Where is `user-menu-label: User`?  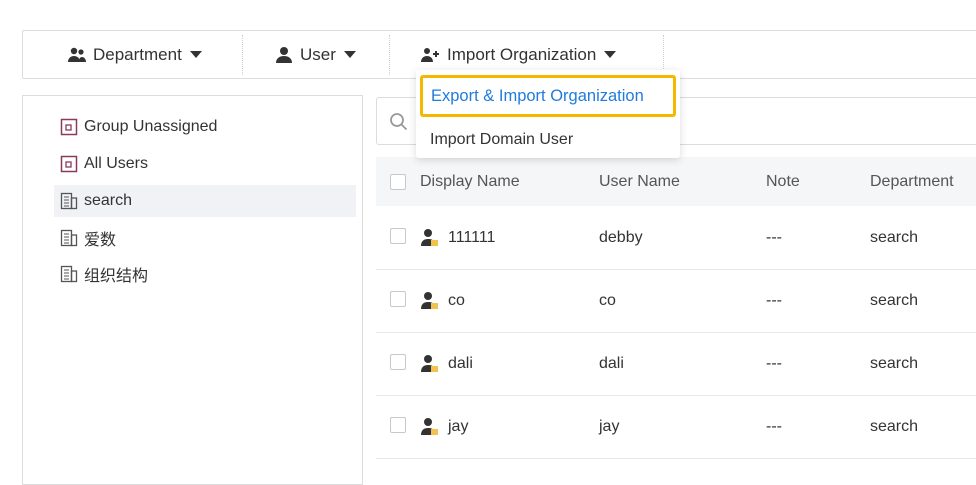 user-menu-label: User is located at coordinates (318, 54).